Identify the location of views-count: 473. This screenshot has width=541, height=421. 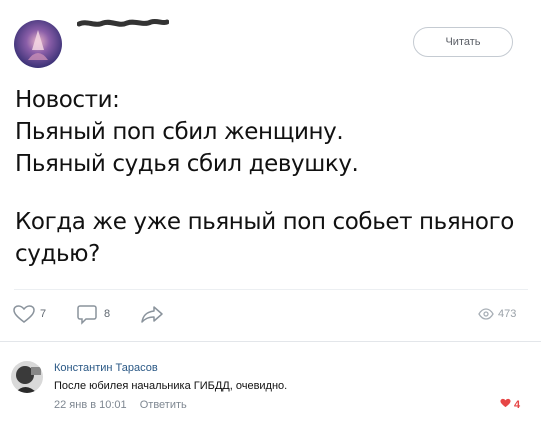
(507, 314).